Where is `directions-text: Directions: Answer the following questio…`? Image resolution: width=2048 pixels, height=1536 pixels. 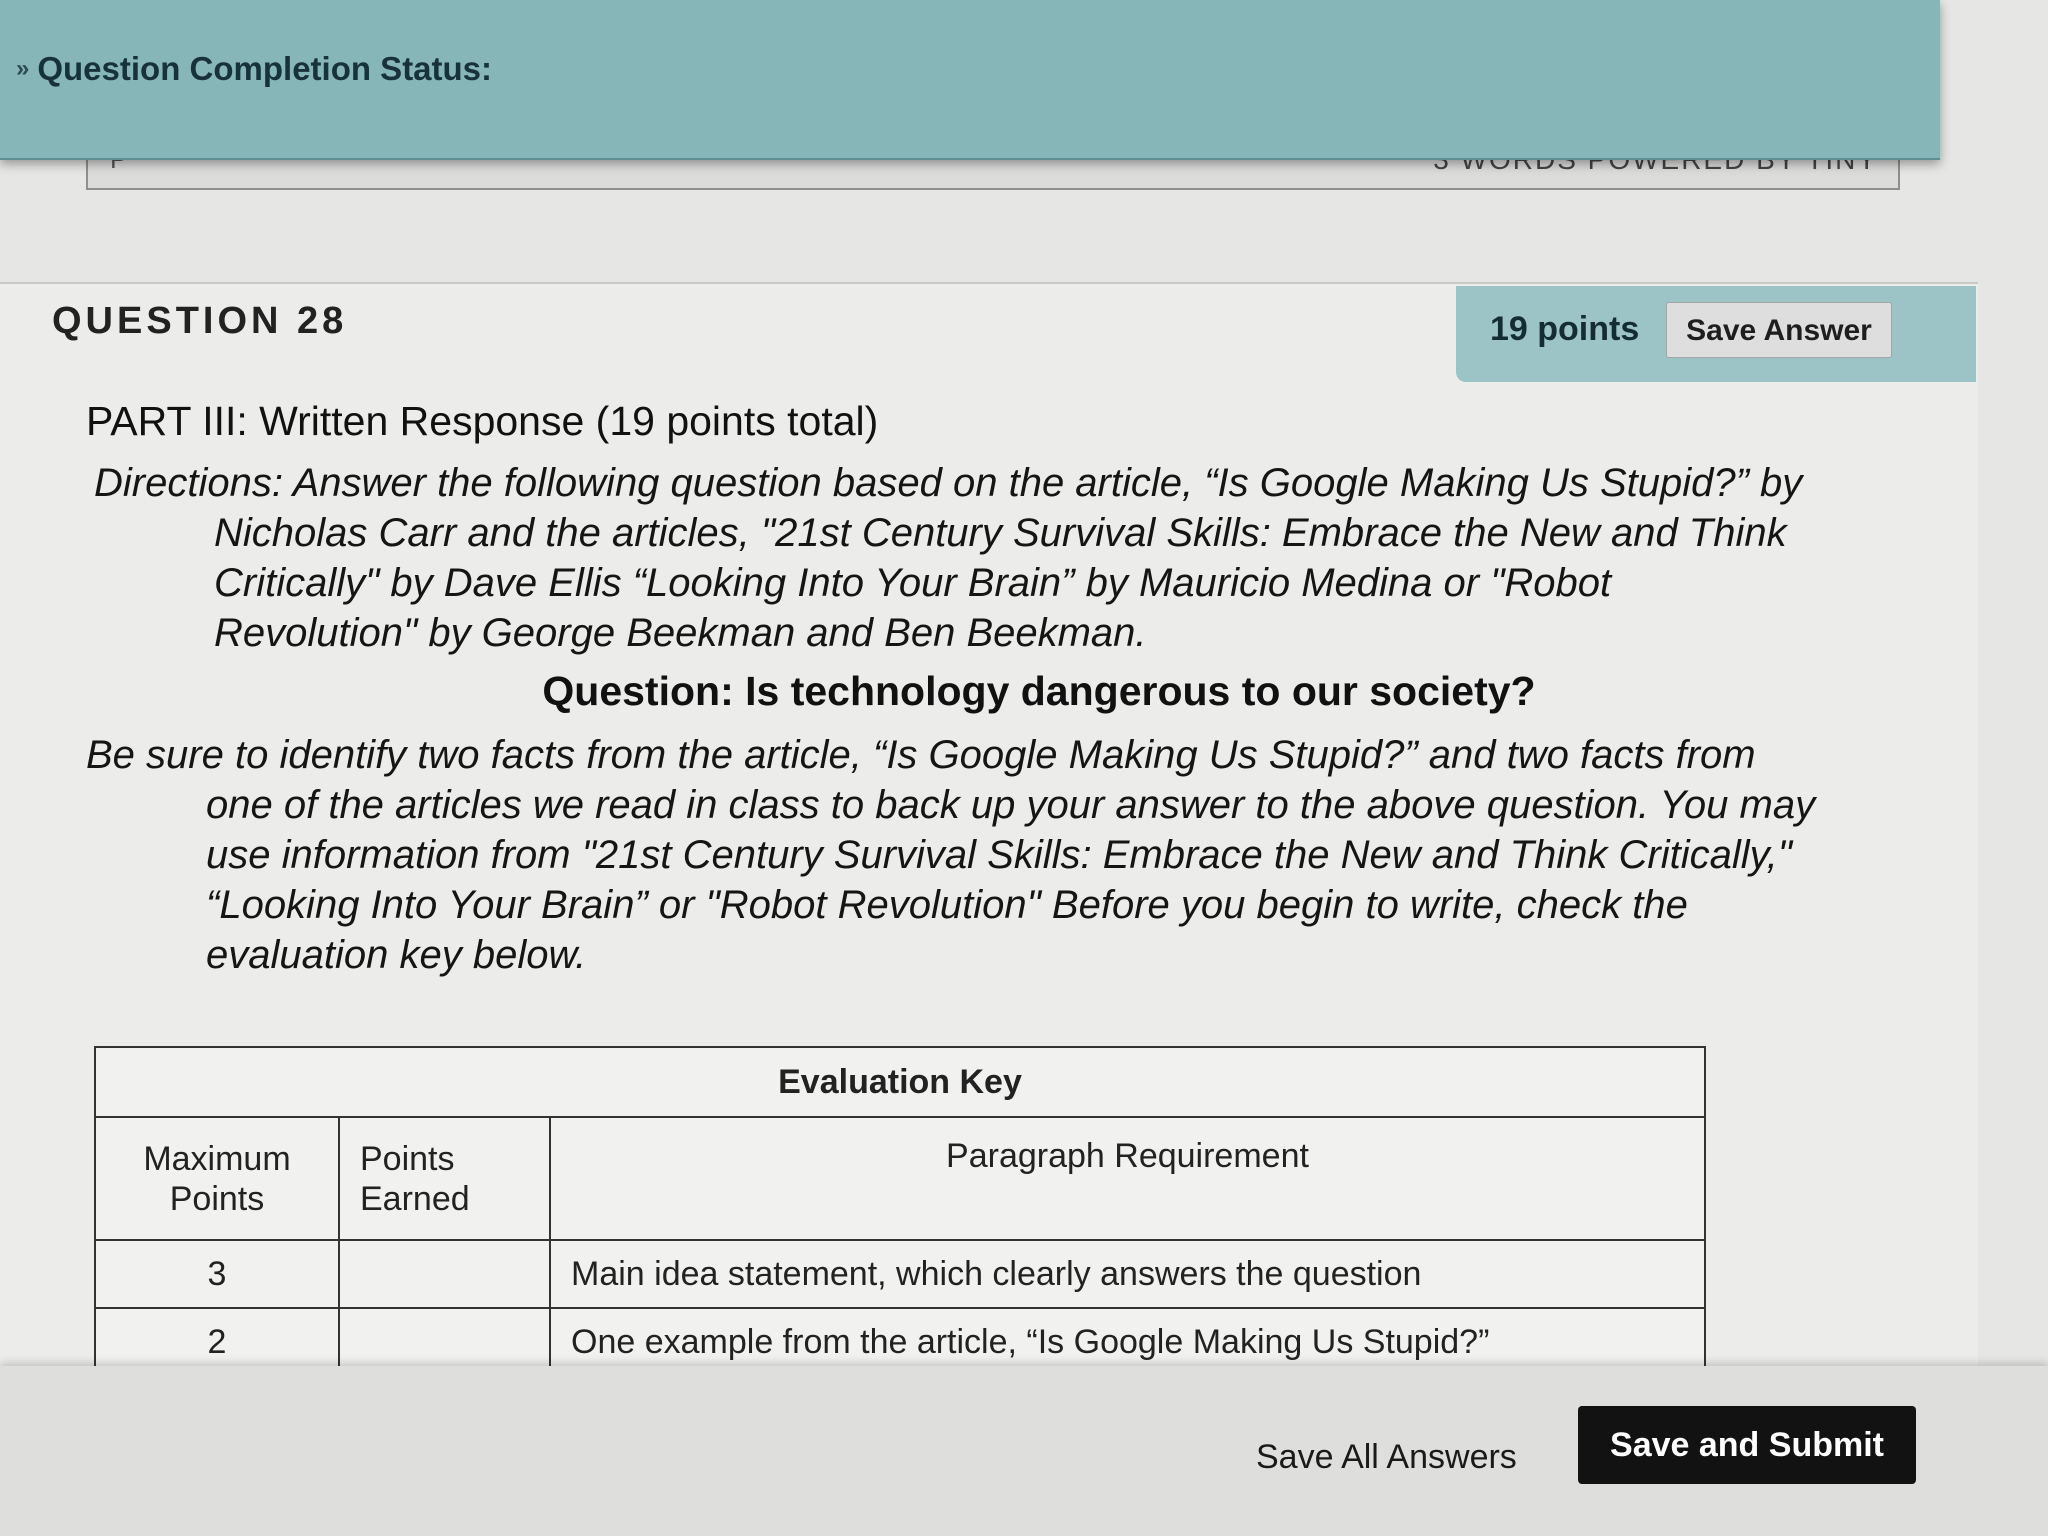 directions-text: Directions: Answer the following questio… is located at coordinates (1009, 558).